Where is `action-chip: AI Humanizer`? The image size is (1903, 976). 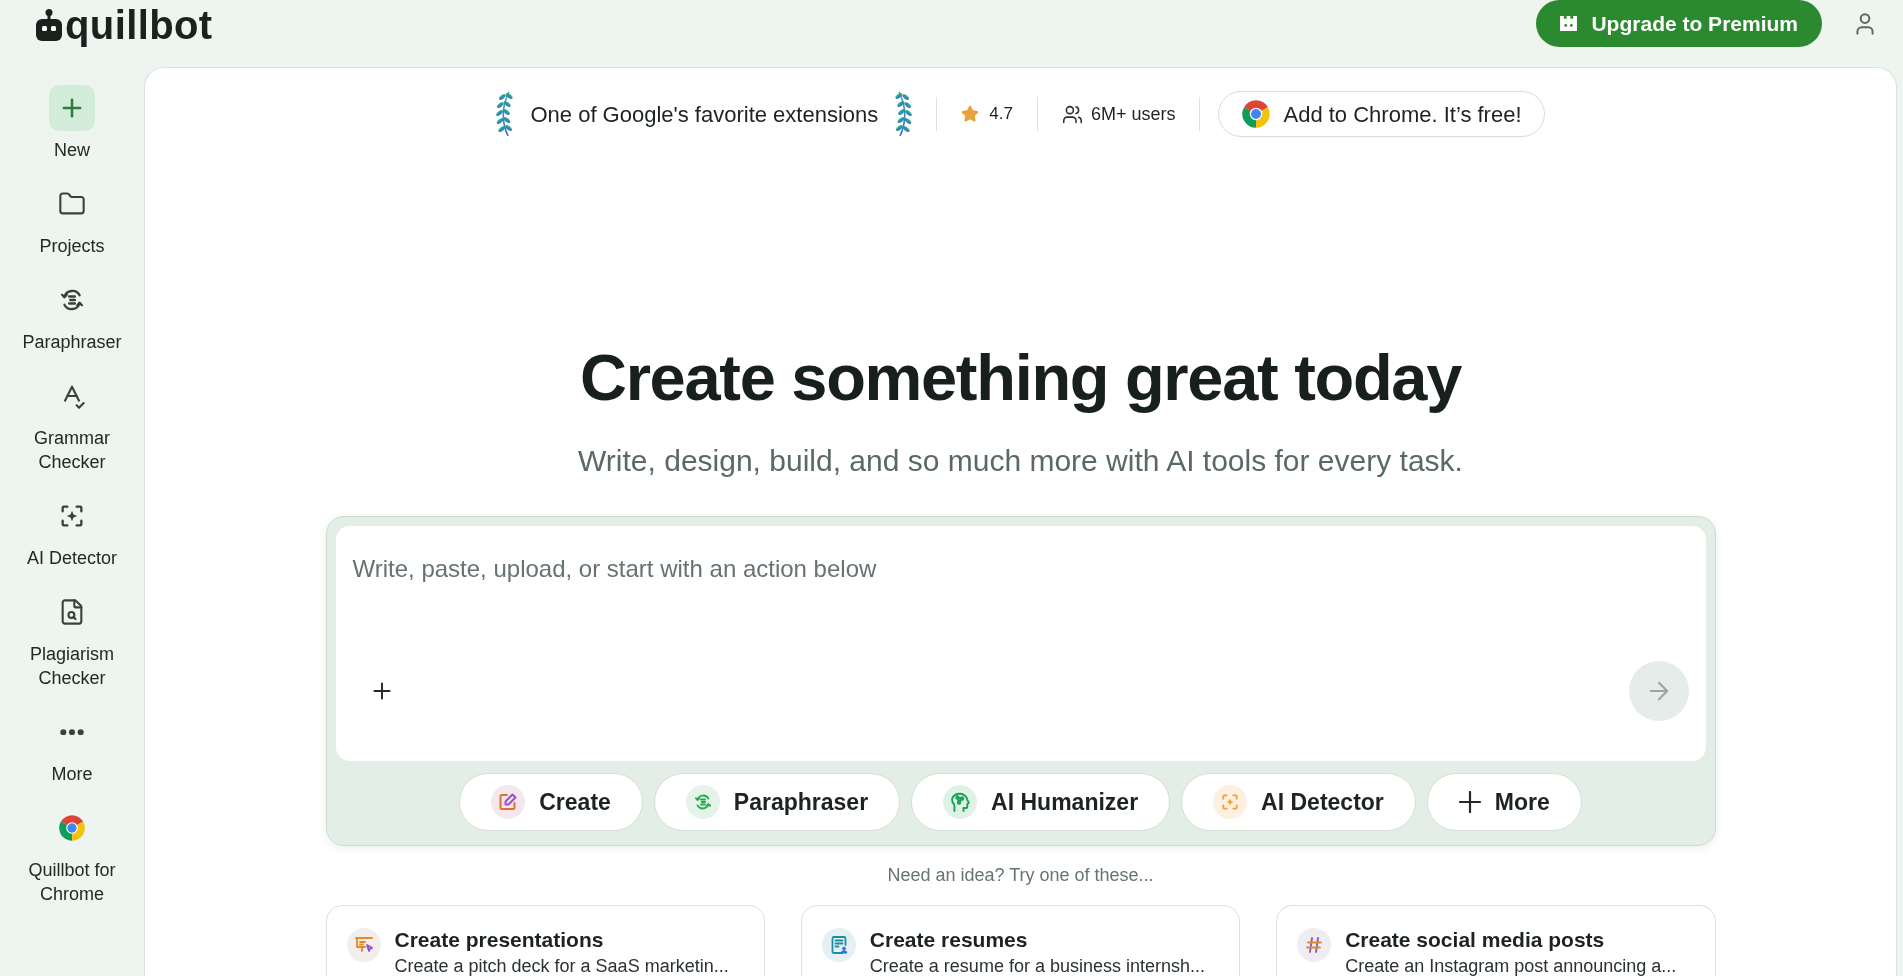 action-chip: AI Humanizer is located at coordinates (1041, 802).